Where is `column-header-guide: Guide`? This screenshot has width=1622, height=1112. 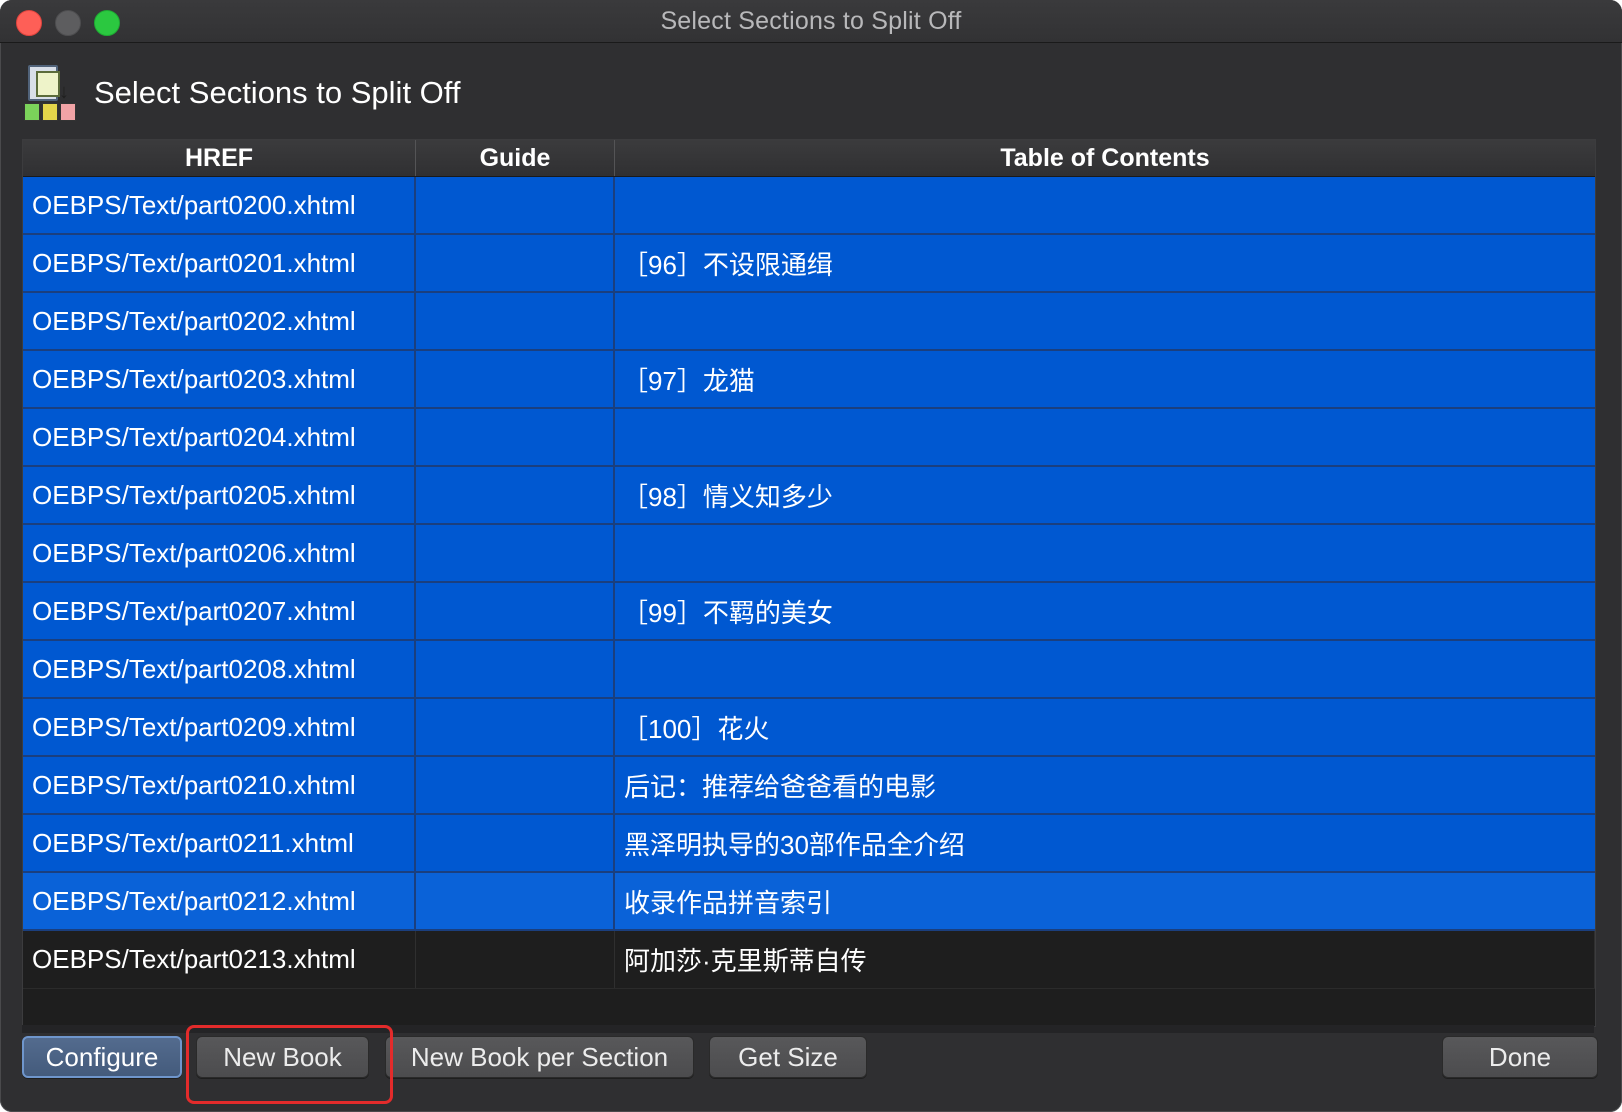
column-header-guide: Guide is located at coordinates (515, 158).